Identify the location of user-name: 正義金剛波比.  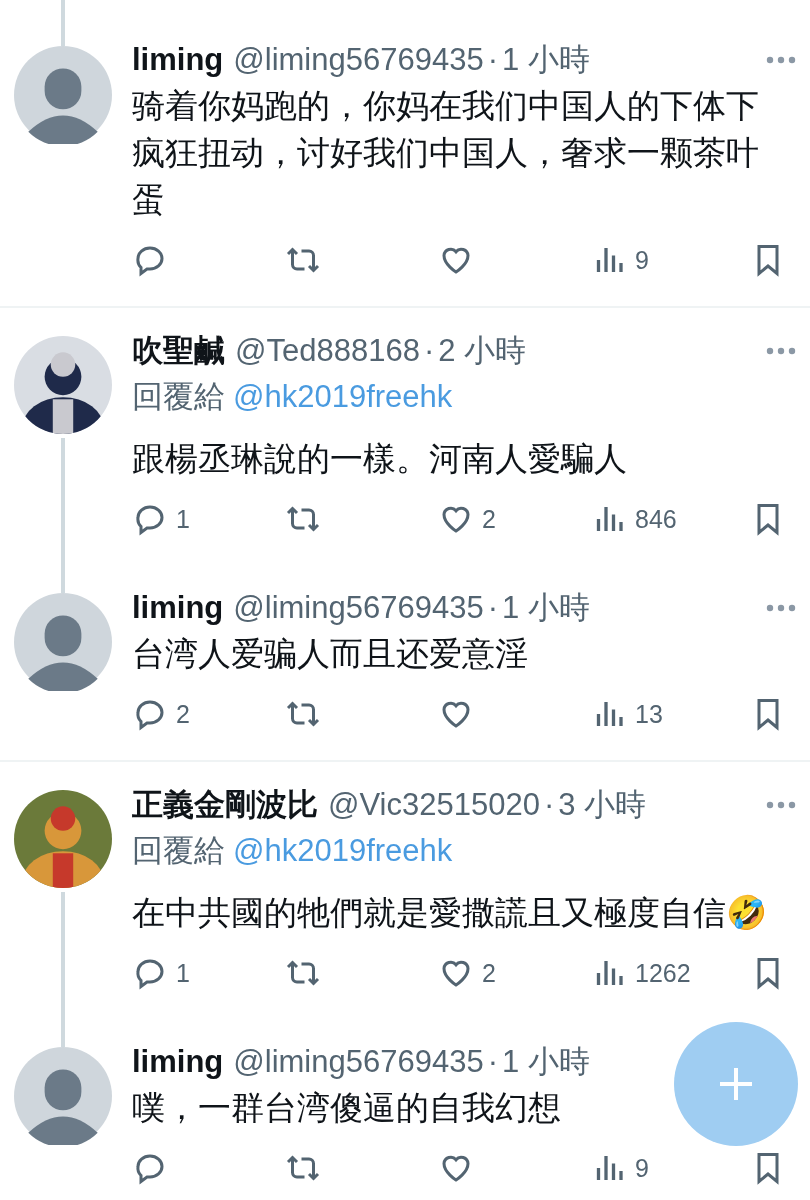
(225, 805).